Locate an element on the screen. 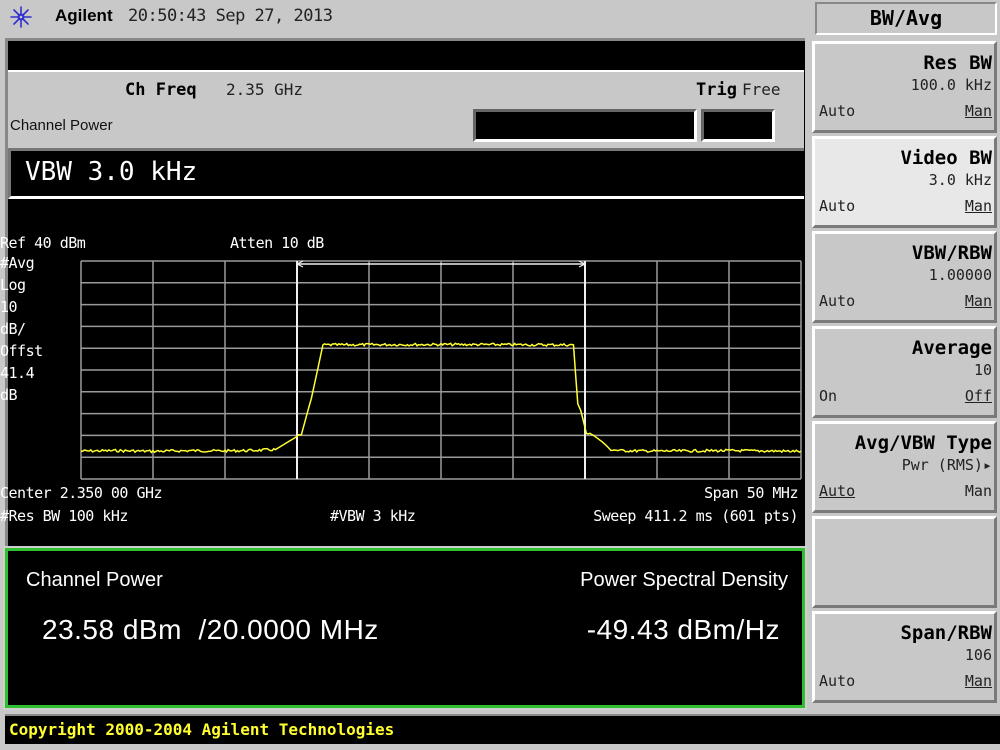 The width and height of the screenshot is (1000, 750). softkey-title: Video BW is located at coordinates (946, 158).